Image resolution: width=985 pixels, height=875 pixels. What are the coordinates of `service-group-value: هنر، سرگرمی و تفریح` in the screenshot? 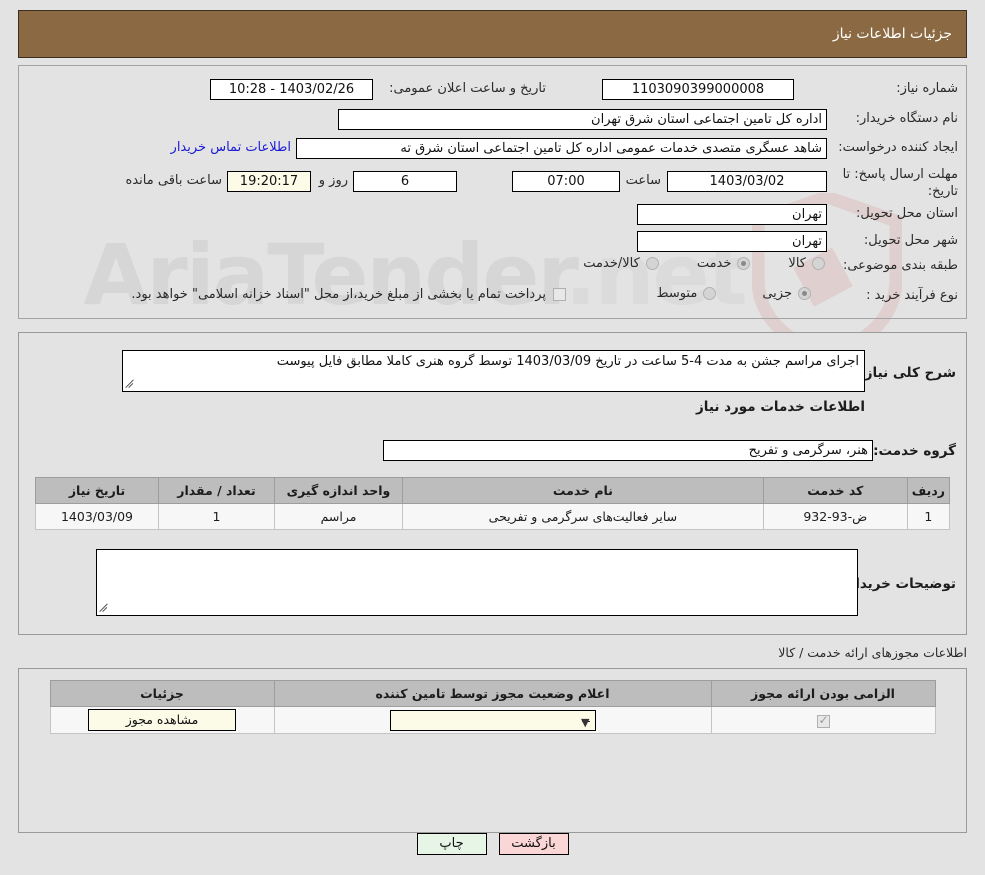 It's located at (628, 450).